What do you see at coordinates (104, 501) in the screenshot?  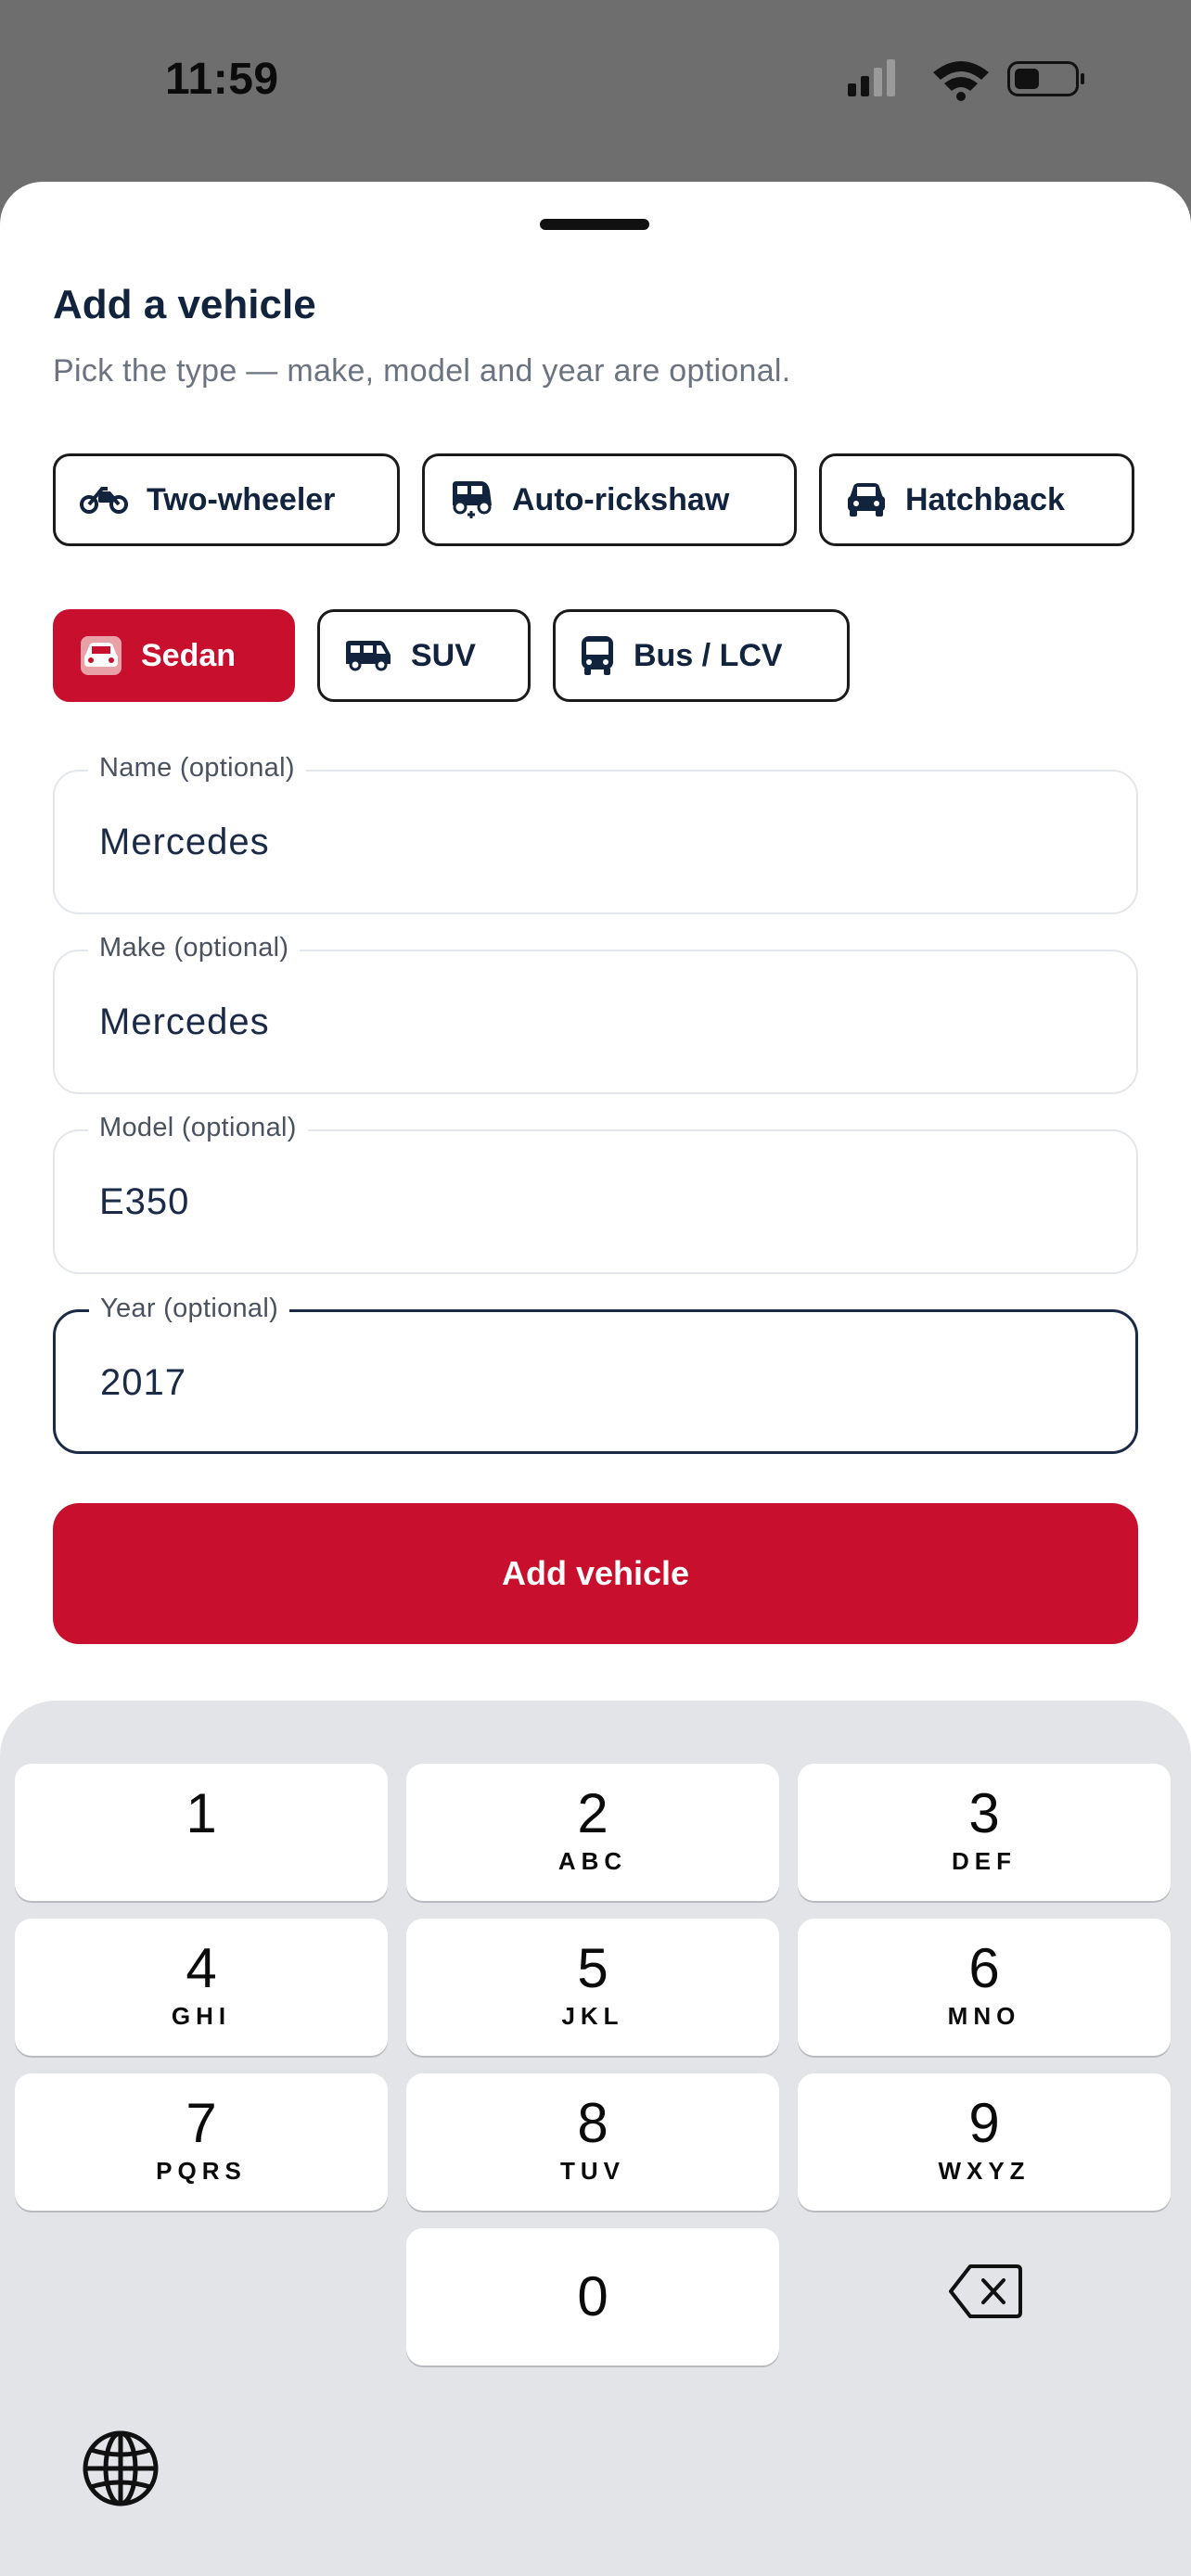 I see `motorcycle-icon` at bounding box center [104, 501].